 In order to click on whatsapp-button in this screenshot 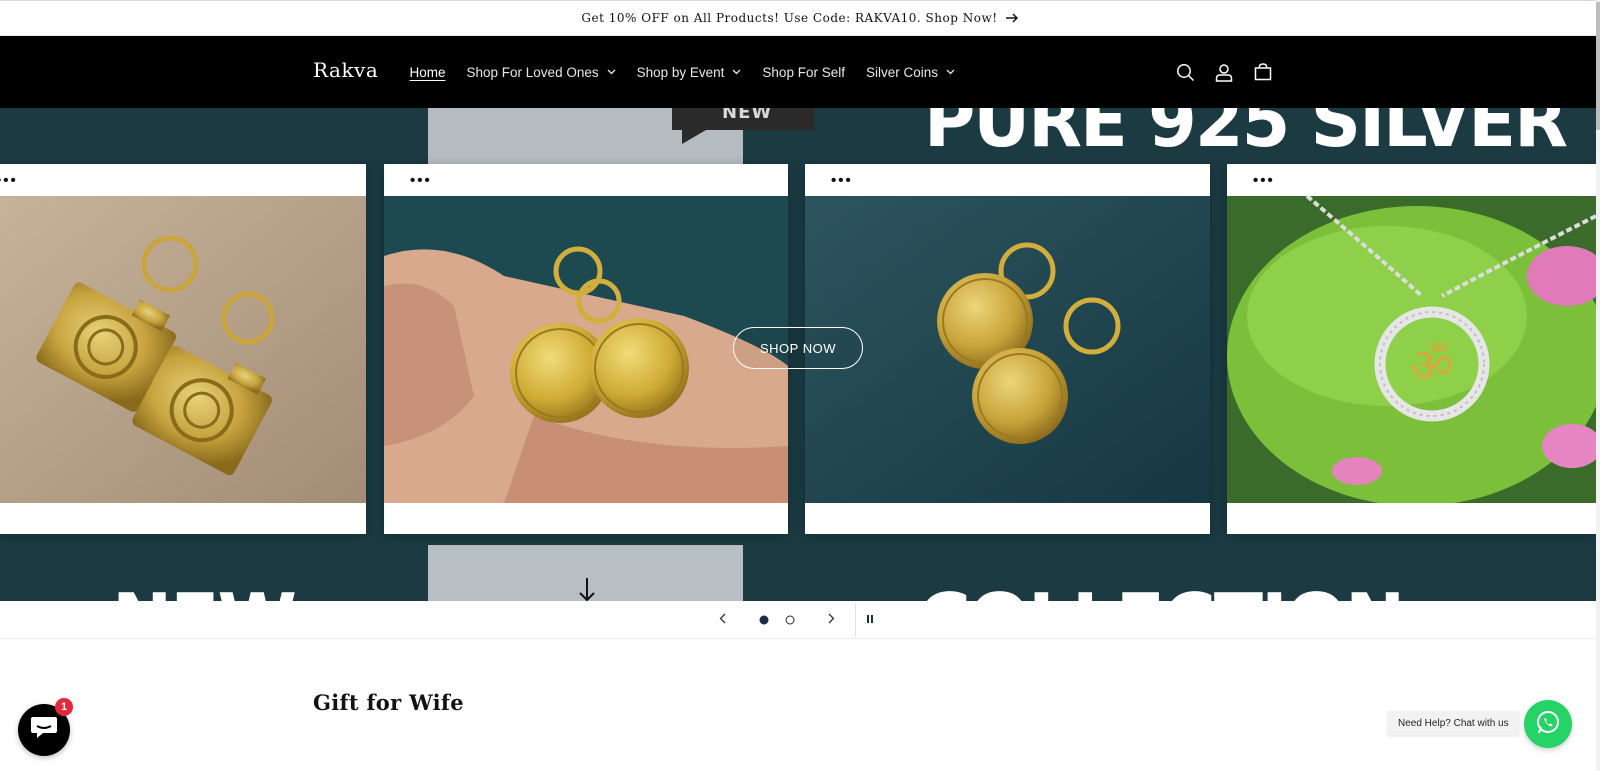, I will do `click(1548, 724)`.